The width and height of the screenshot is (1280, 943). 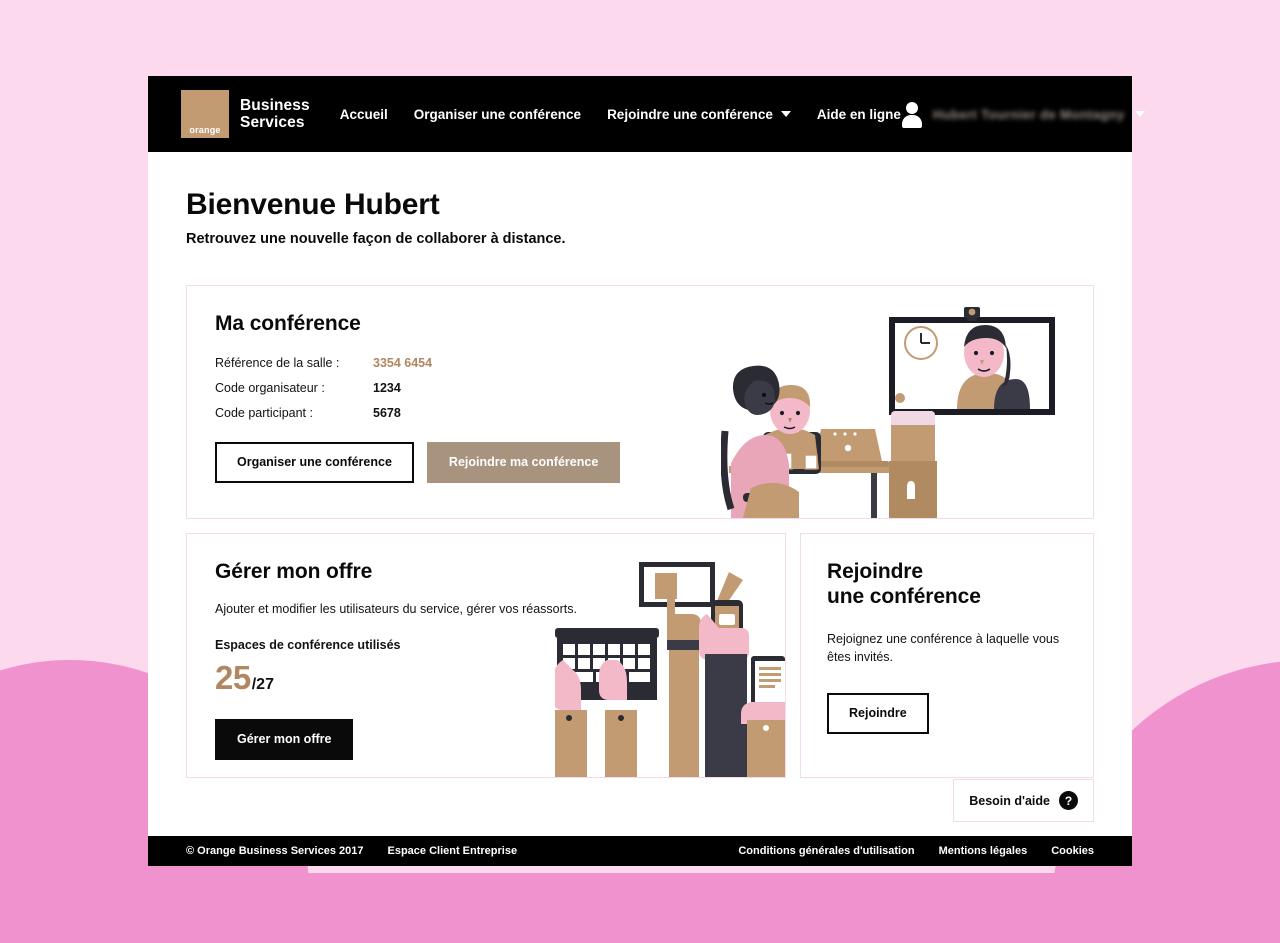 What do you see at coordinates (277, 363) in the screenshot?
I see `room-reference-label: Référence de la salle :` at bounding box center [277, 363].